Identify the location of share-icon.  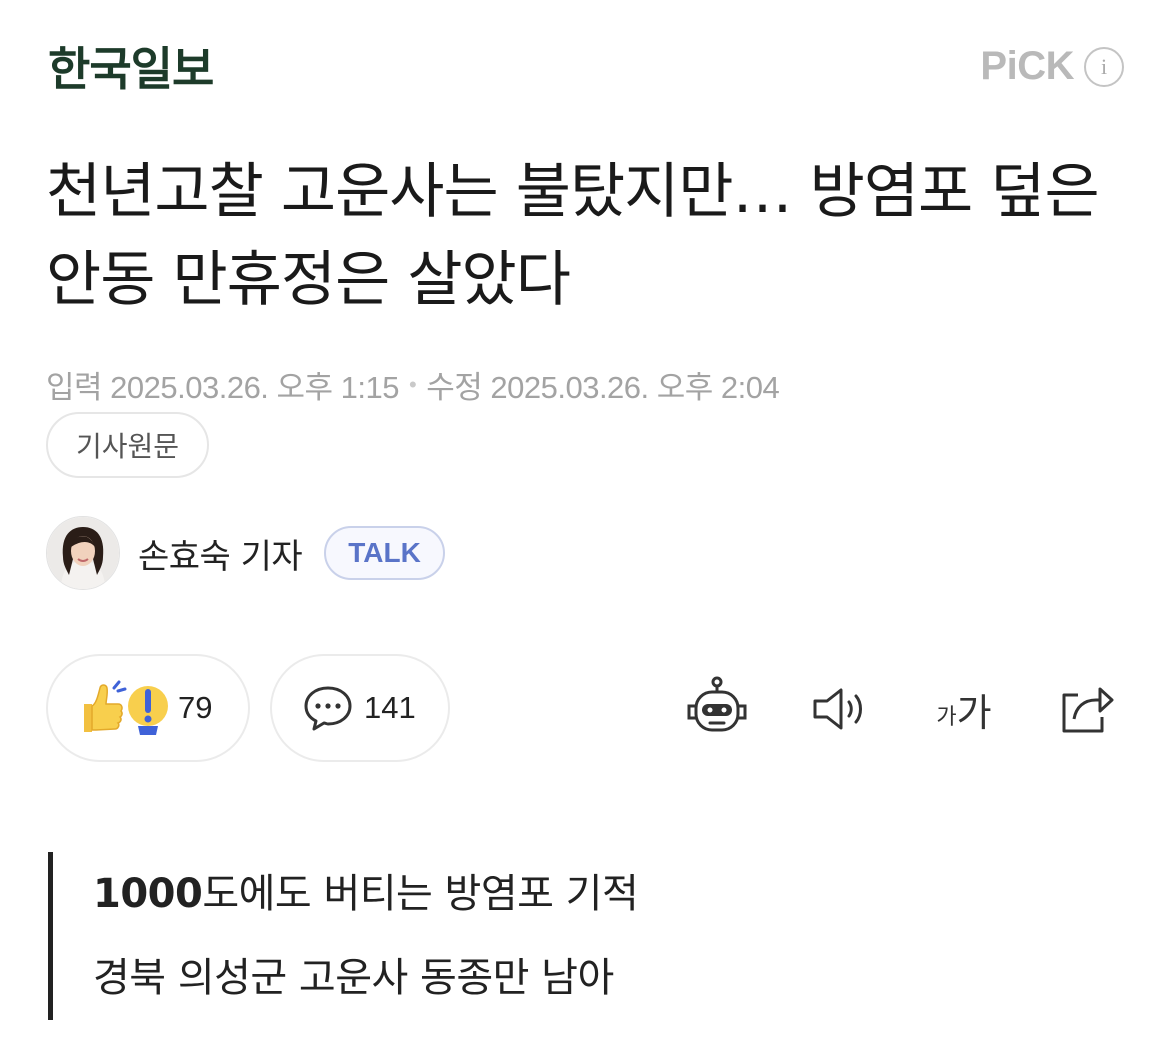
(1088, 710).